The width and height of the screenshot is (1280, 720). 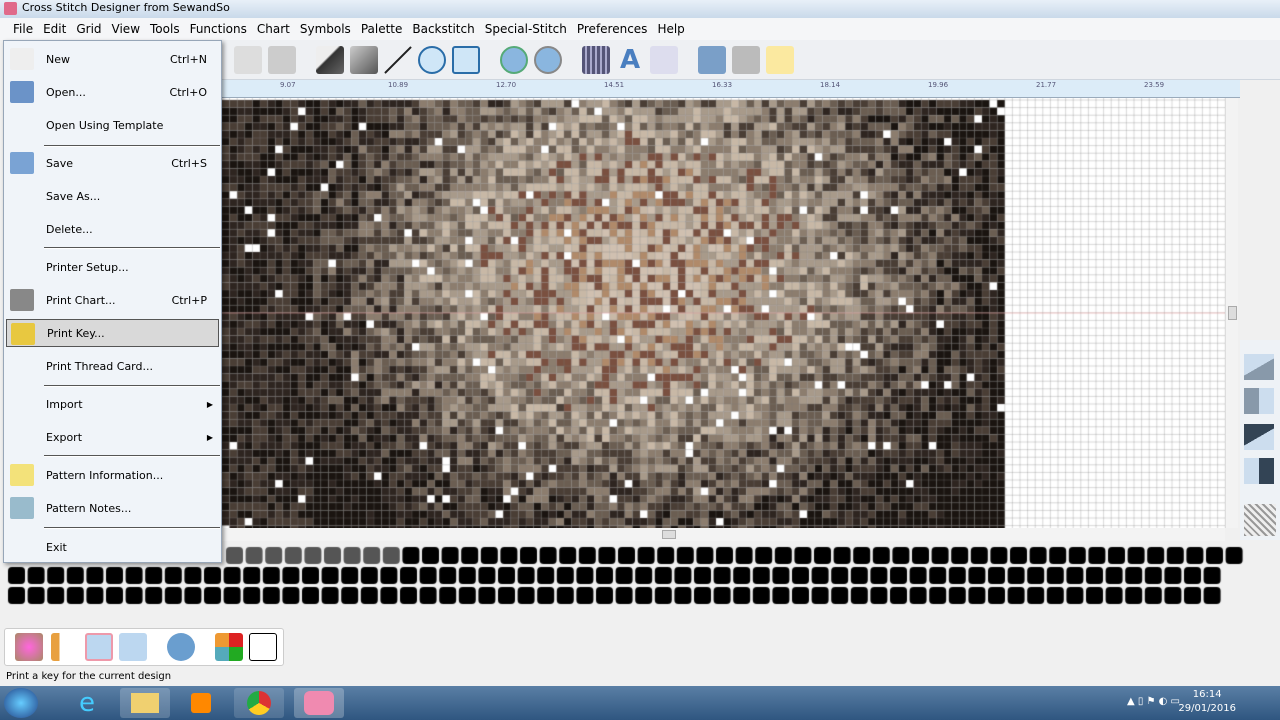 I want to click on ruler-label: 18.14, so click(x=830, y=85).